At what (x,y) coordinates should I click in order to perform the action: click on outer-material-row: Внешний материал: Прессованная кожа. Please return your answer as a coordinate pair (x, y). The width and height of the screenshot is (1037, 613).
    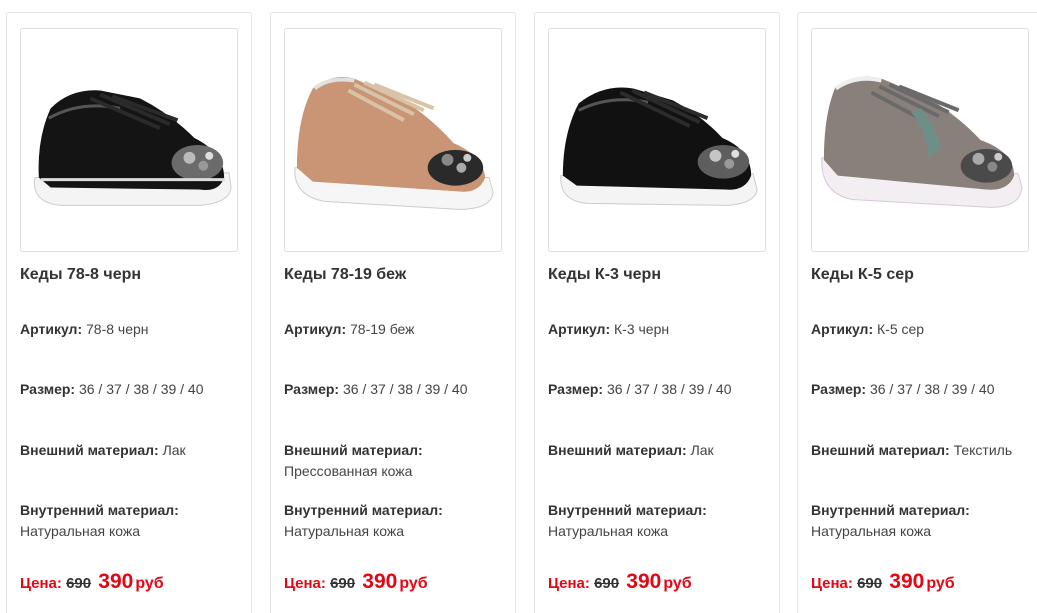
    Looking at the image, I should click on (398, 461).